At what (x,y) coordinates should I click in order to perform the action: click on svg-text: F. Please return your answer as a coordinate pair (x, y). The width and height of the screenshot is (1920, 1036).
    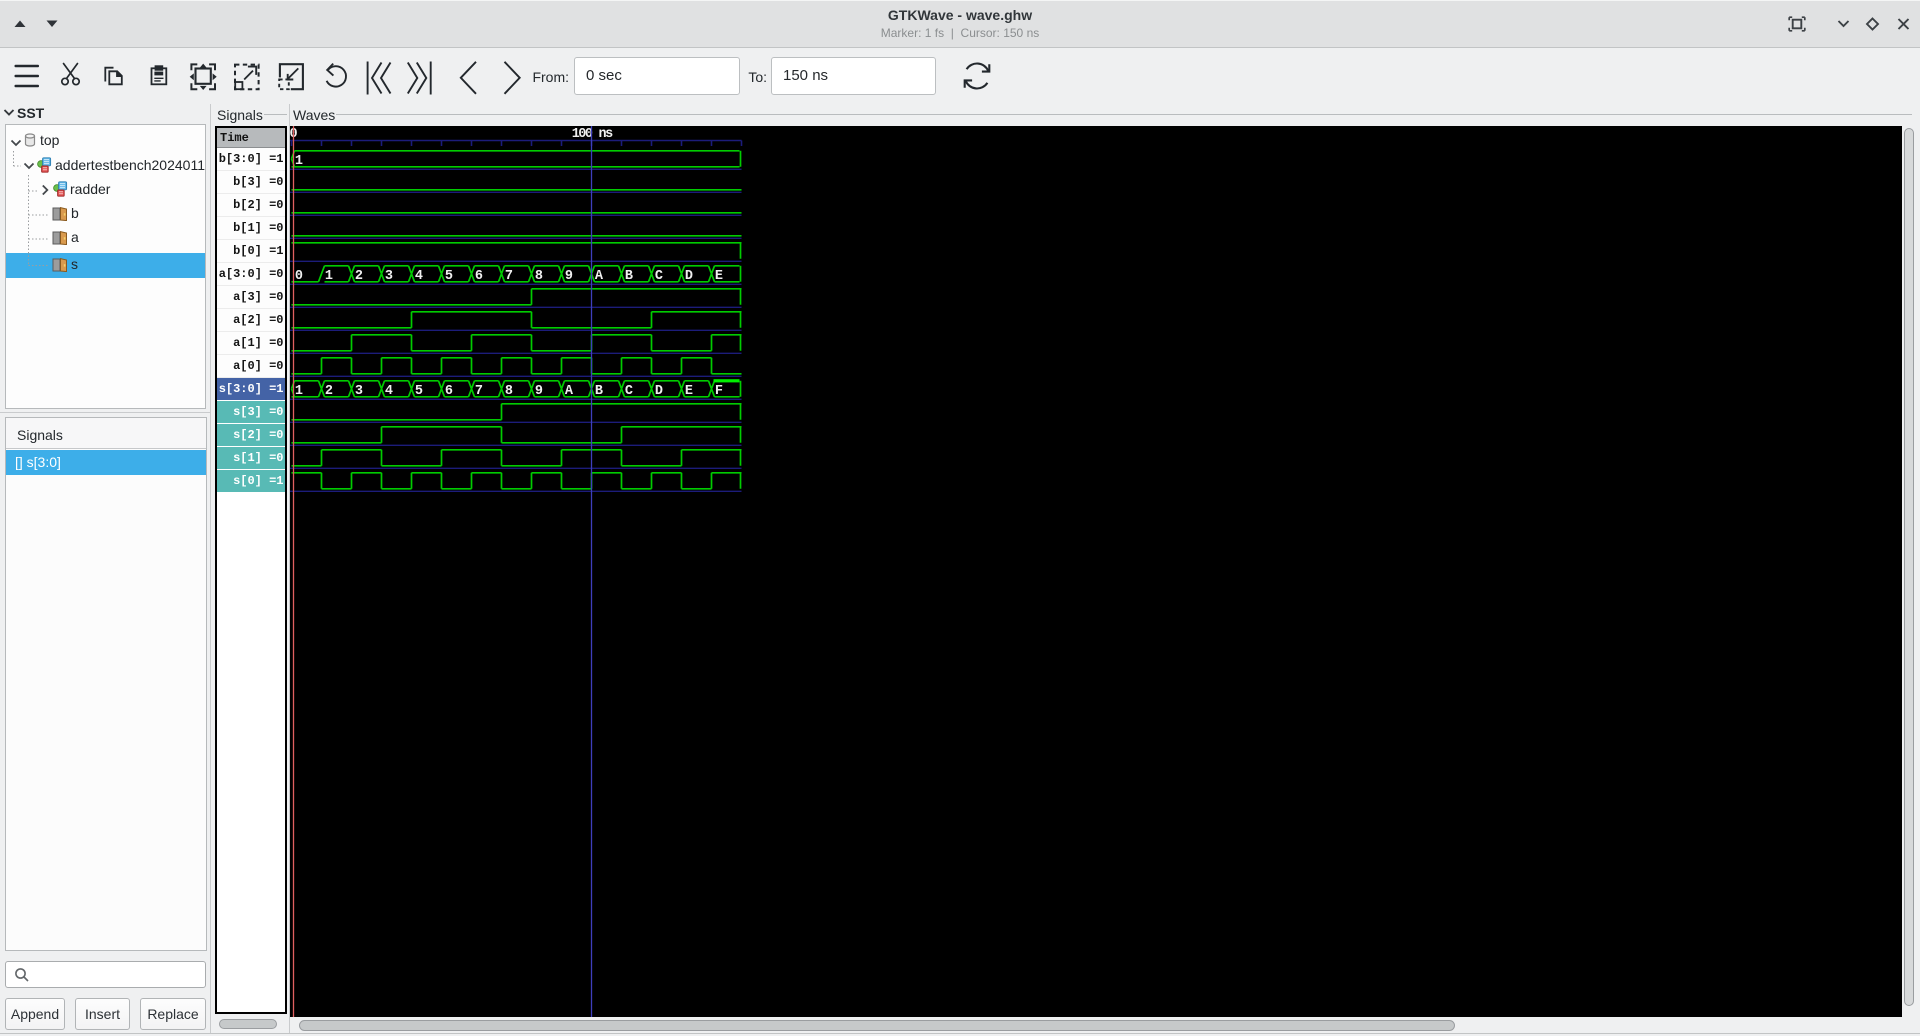
    Looking at the image, I should click on (719, 391).